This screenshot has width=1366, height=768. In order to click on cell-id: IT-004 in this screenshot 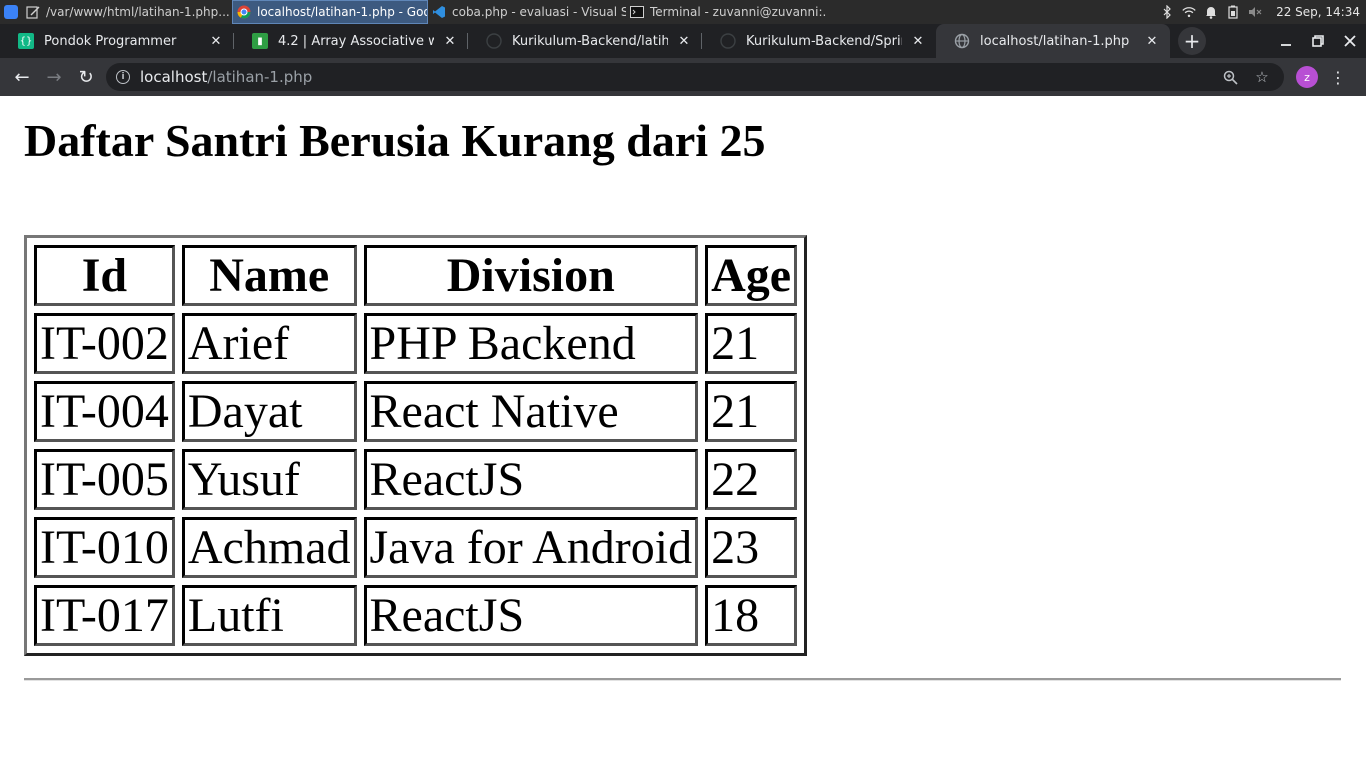, I will do `click(104, 411)`.